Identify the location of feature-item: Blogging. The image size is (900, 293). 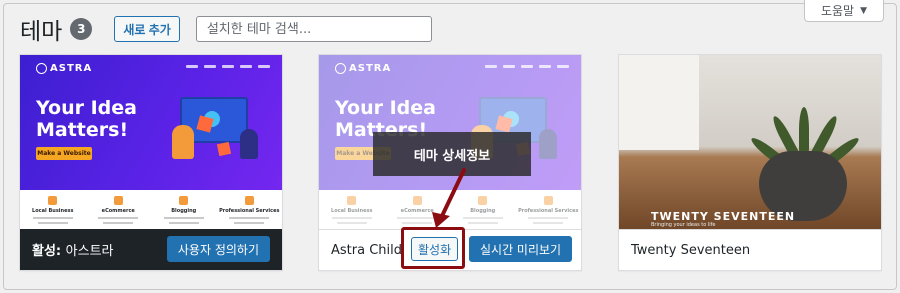
(184, 213).